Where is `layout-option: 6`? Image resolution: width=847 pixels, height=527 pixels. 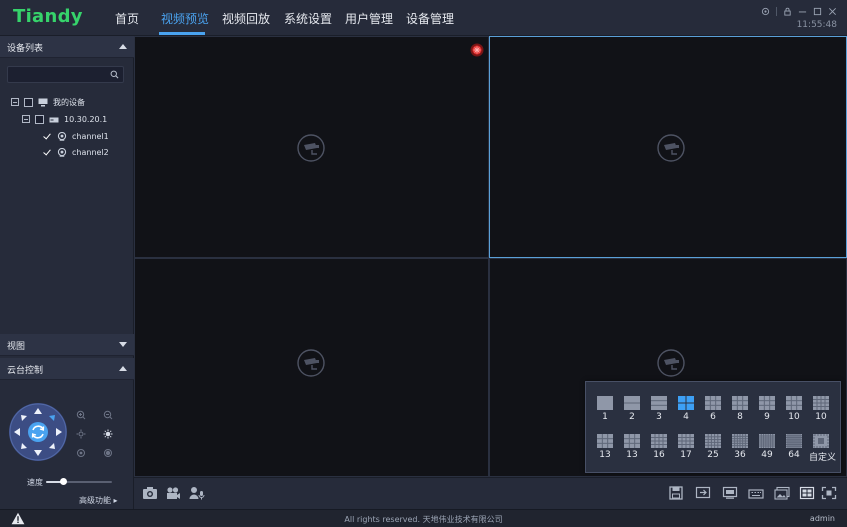 layout-option: 6 is located at coordinates (713, 408).